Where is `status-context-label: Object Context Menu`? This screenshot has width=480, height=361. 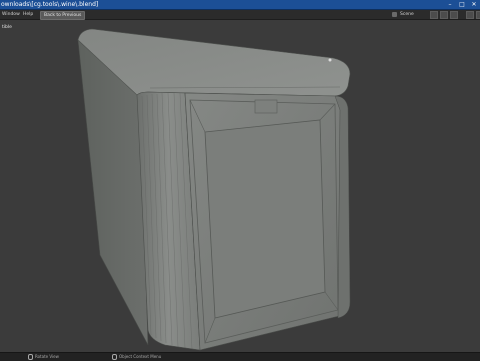
status-context-label: Object Context Menu is located at coordinates (140, 356).